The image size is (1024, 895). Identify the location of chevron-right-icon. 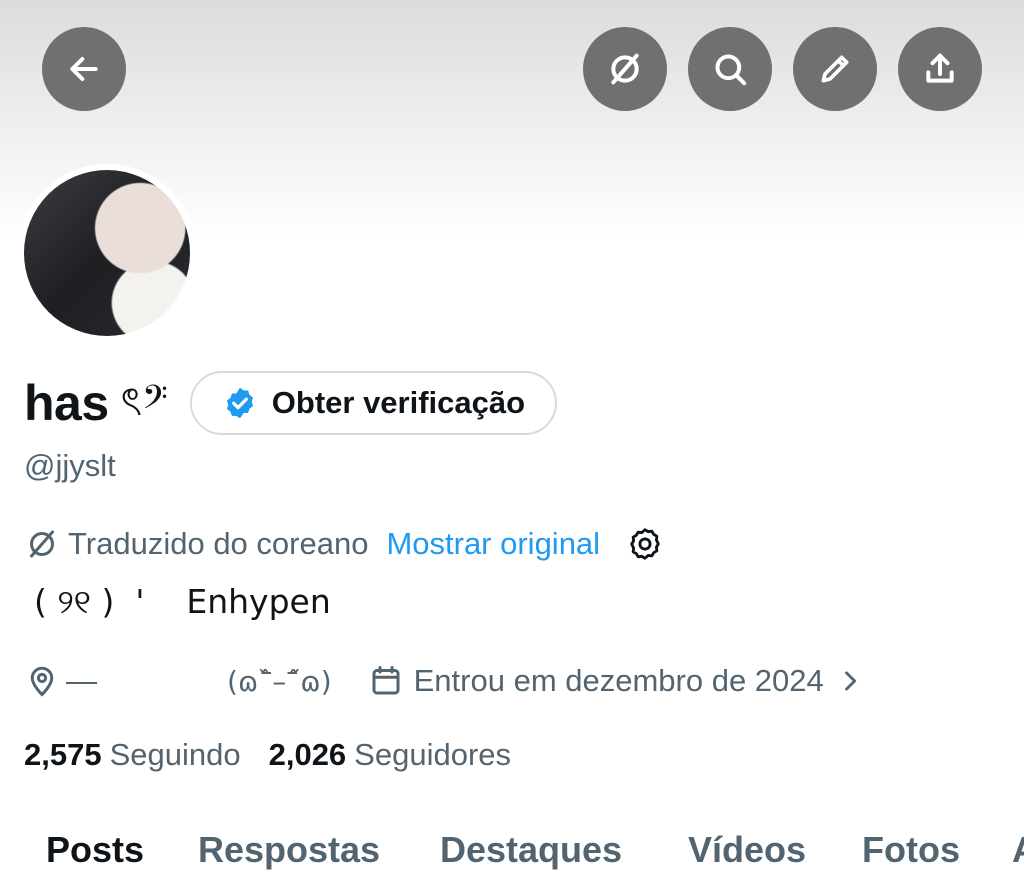
(850, 681).